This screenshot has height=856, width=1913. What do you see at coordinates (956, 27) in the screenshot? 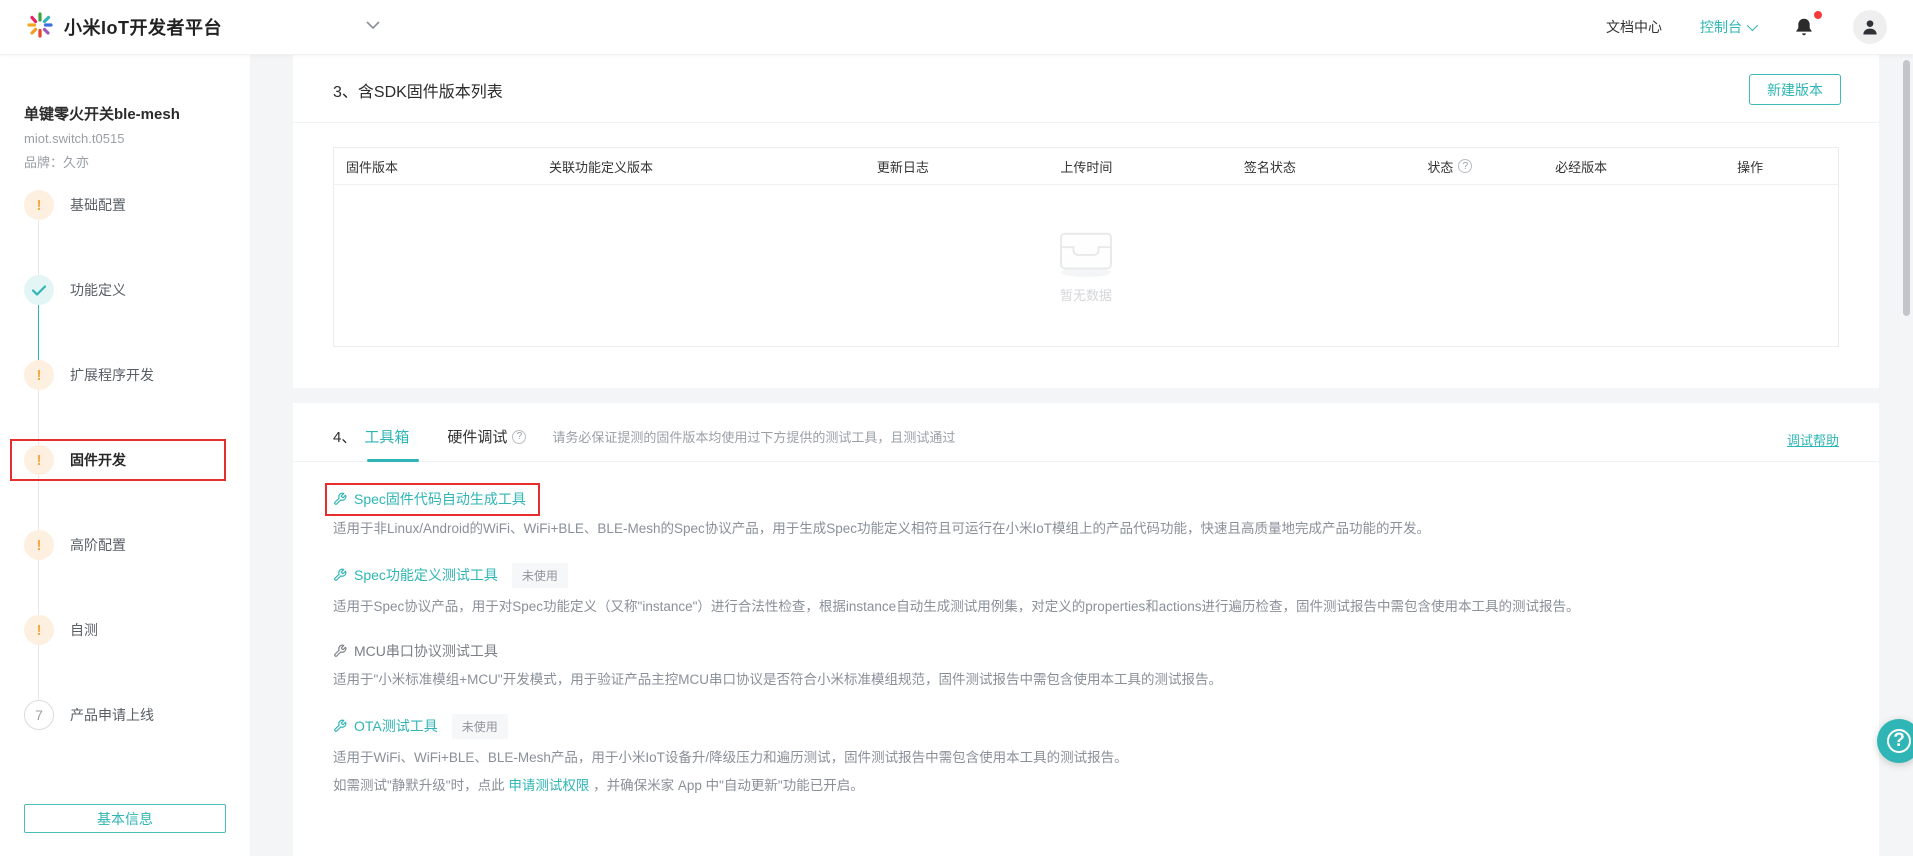
I see `topbar: 小米IoT开发者平台 文档中心 控制台` at bounding box center [956, 27].